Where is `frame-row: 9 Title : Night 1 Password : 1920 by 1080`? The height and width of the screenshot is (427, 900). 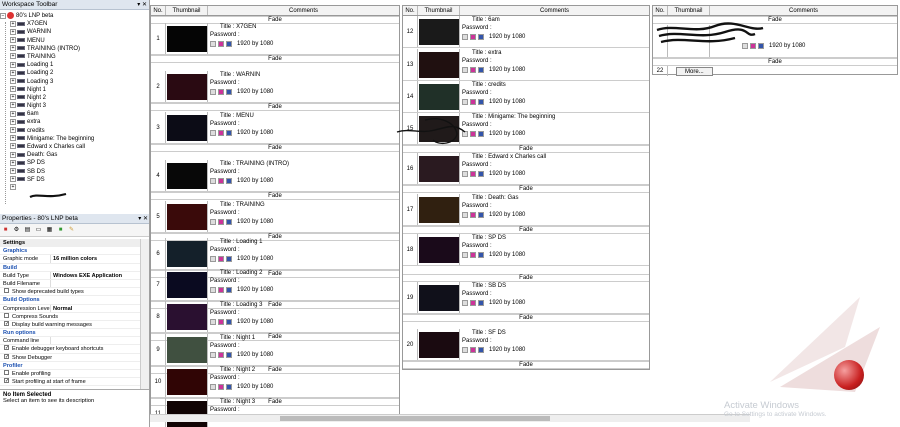
frame-row: 9 Title : Night 1 Password : 1920 by 1080 is located at coordinates (275, 350).